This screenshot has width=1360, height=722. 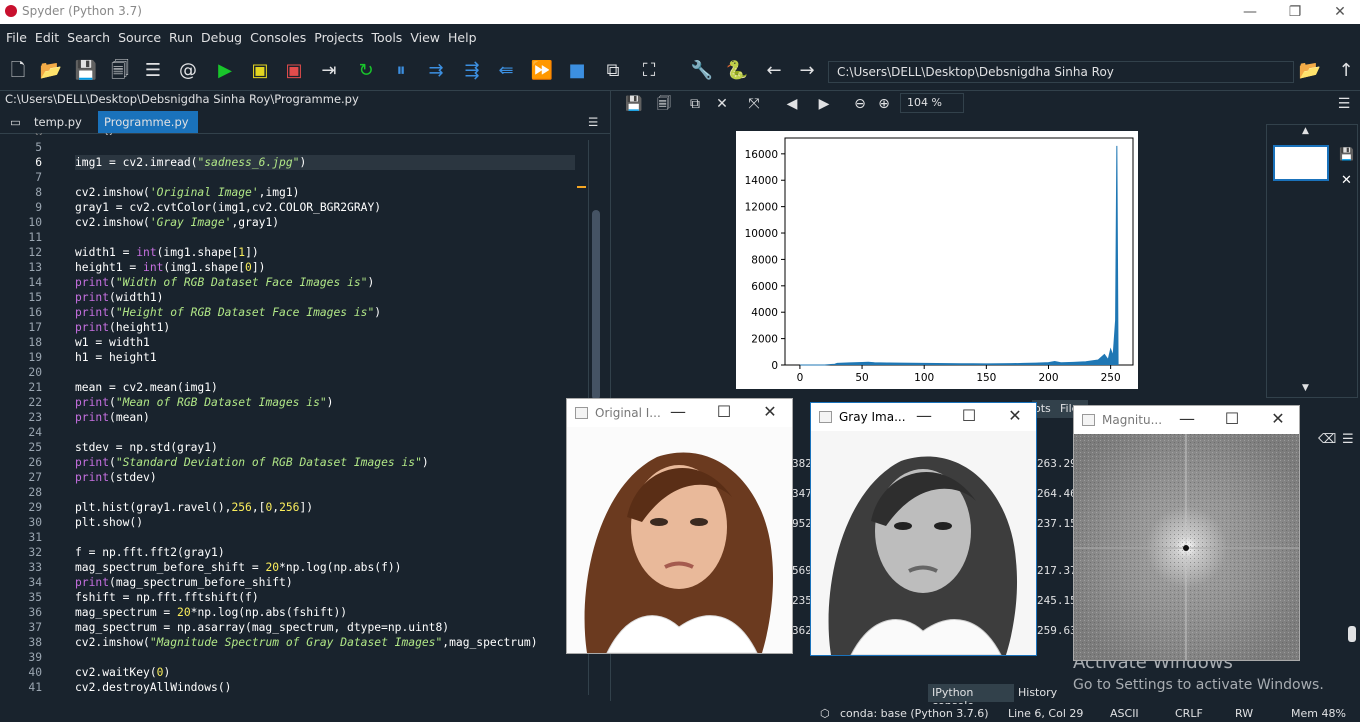 I want to click on fullscreen-icon: ⛶, so click(x=649, y=71).